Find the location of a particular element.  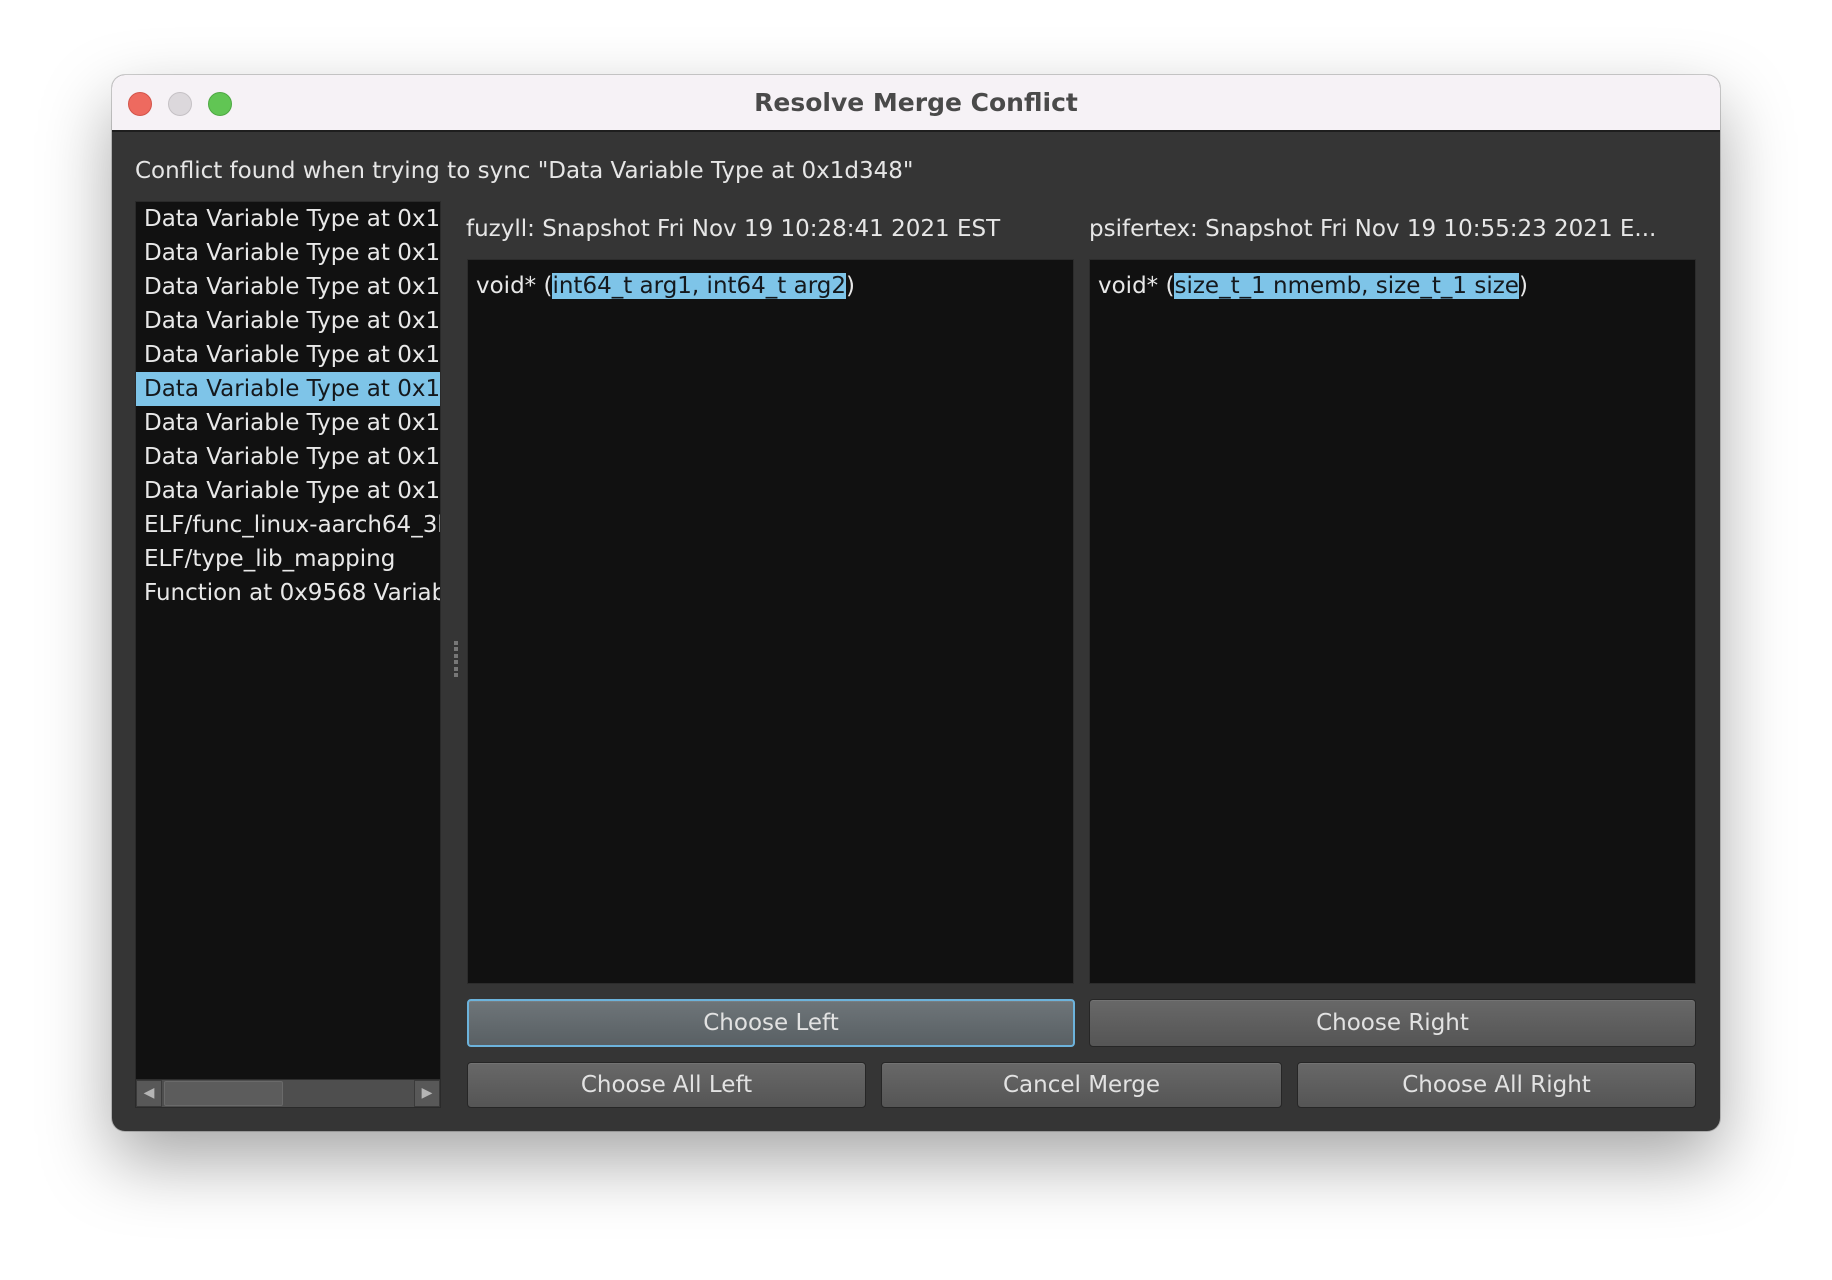

conflict-list-item: ELF/func_linux-aarch64_3b is located at coordinates (288, 525).